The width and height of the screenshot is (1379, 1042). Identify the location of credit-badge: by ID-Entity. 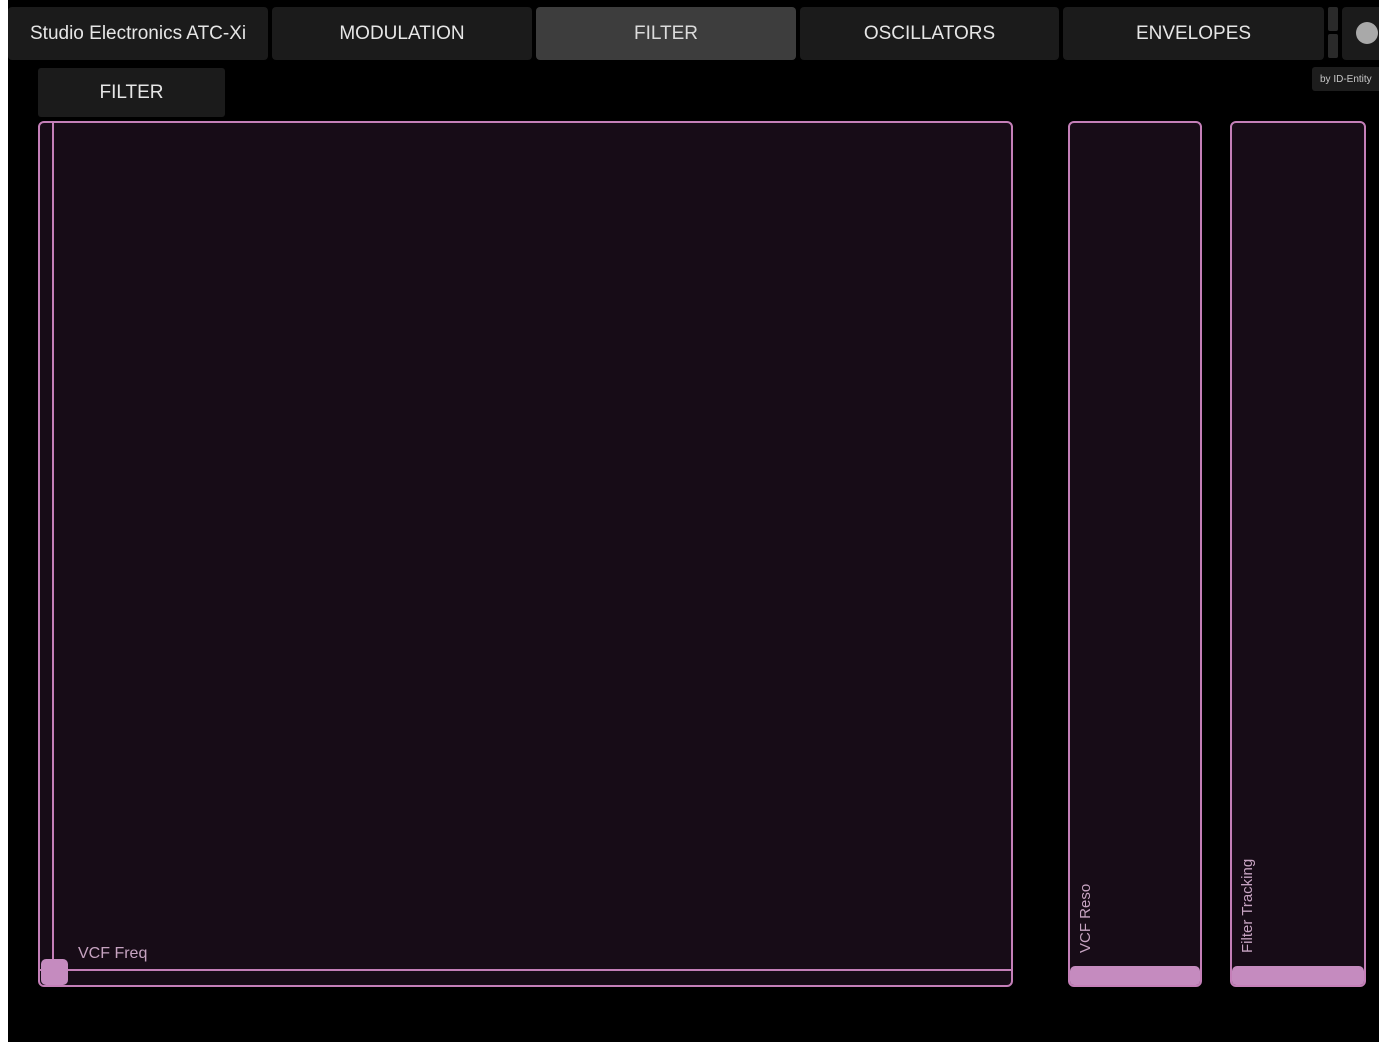
(1345, 79).